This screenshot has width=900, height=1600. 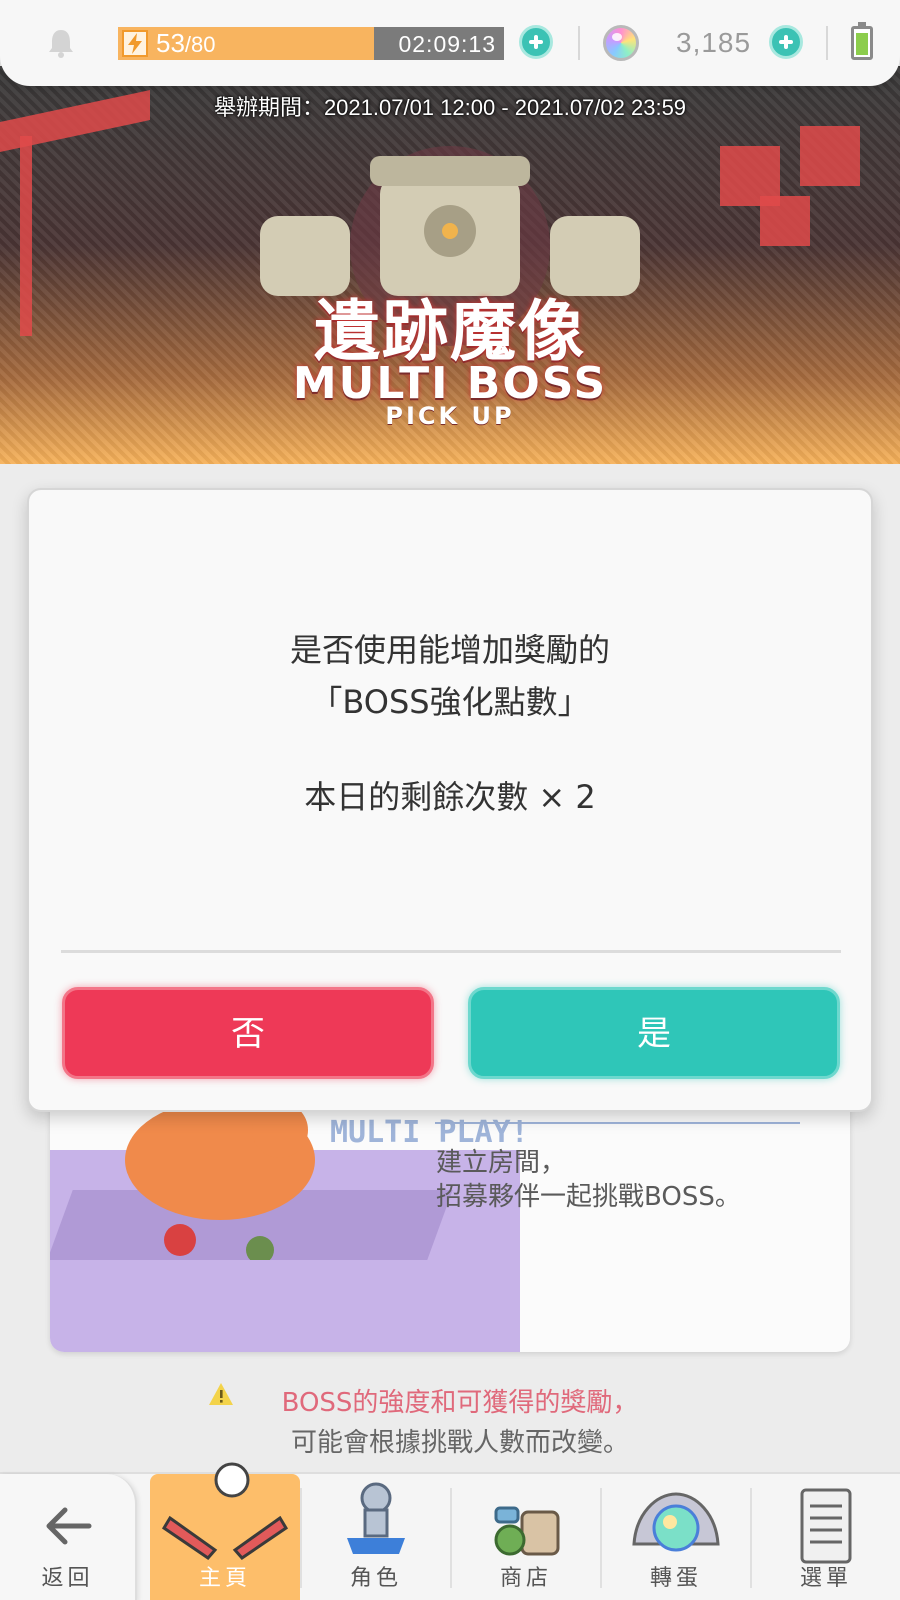 What do you see at coordinates (536, 42) in the screenshot?
I see `add-stamina-button` at bounding box center [536, 42].